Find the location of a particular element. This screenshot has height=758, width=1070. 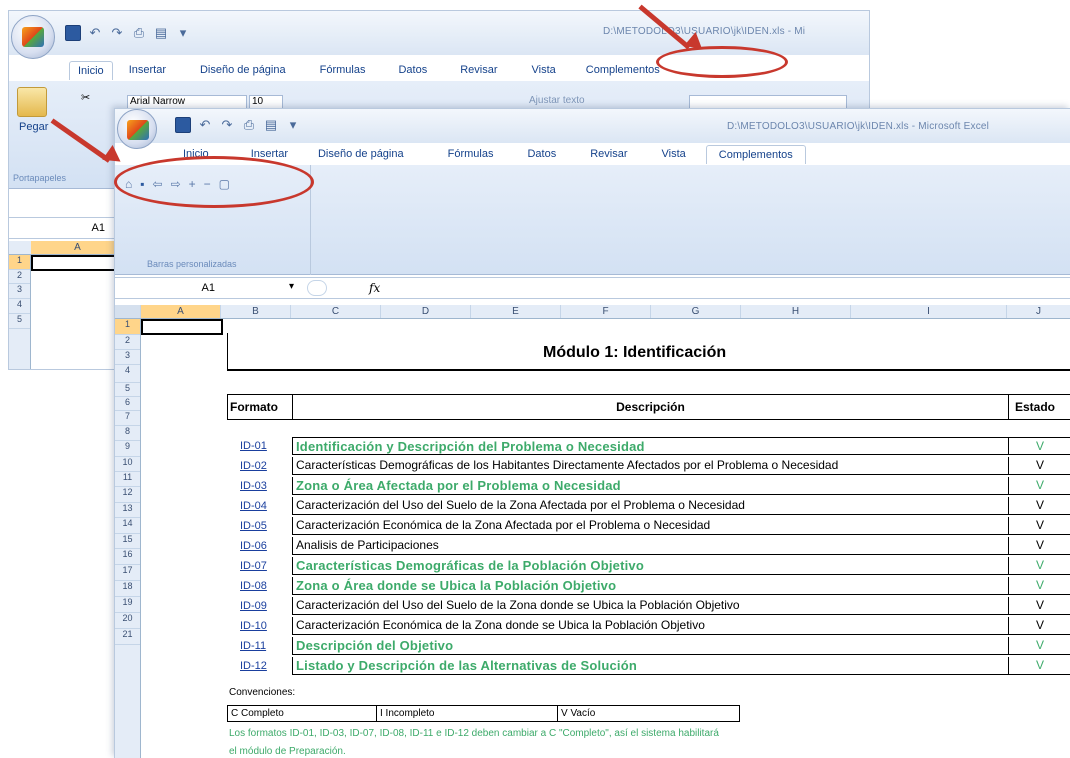

format-code-link: ID-09 is located at coordinates (258, 606).